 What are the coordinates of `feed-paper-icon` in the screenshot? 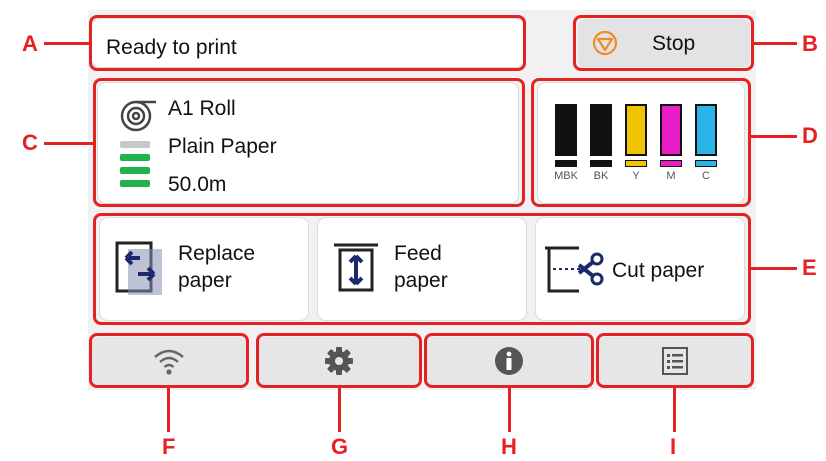 It's located at (356, 267).